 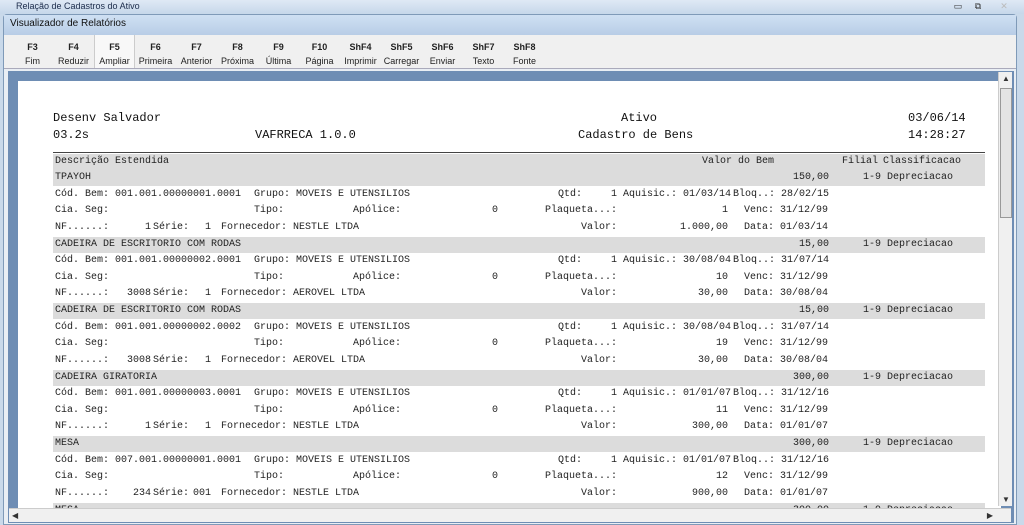 I want to click on vertical-scrollbar: ▲ ▼, so click(x=1005, y=289).